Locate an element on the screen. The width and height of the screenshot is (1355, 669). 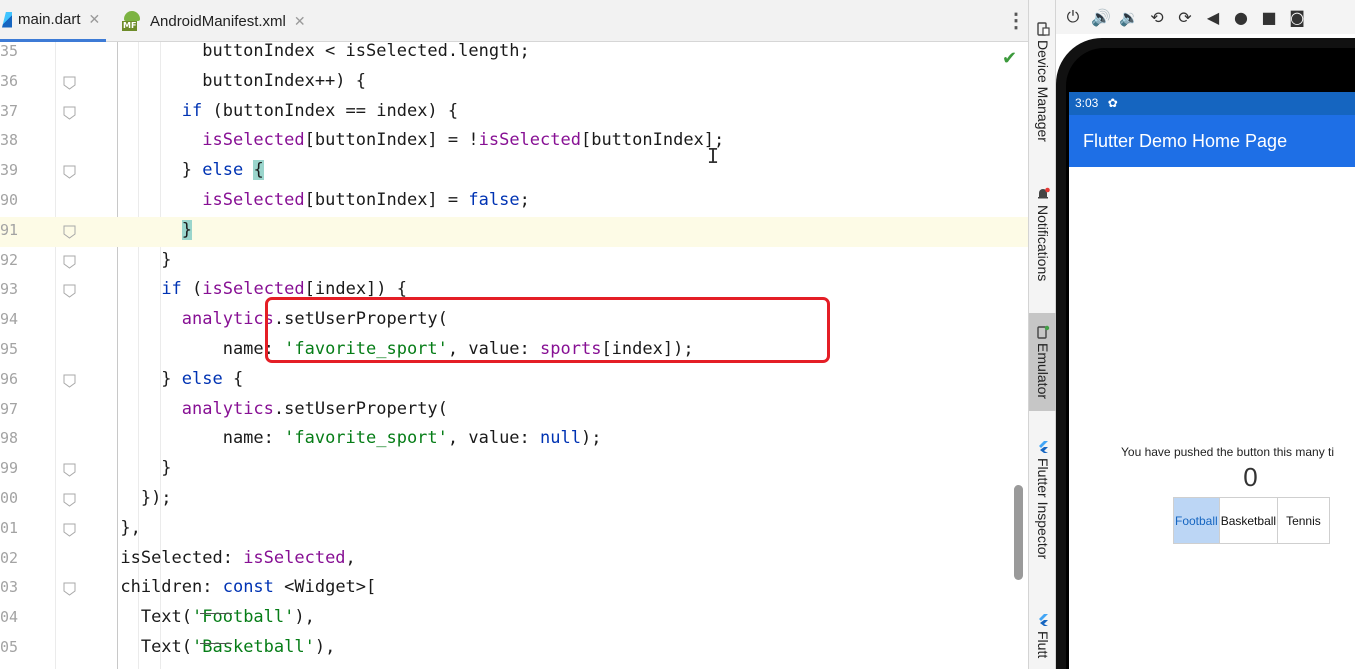
dart-file-icon is located at coordinates (7, 19).